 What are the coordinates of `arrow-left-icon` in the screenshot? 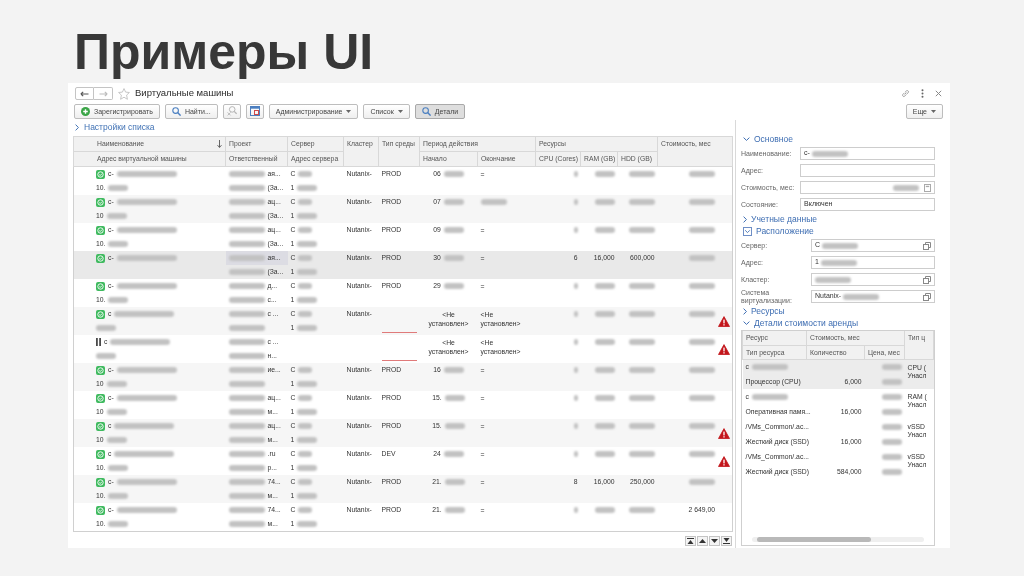 It's located at (84, 93).